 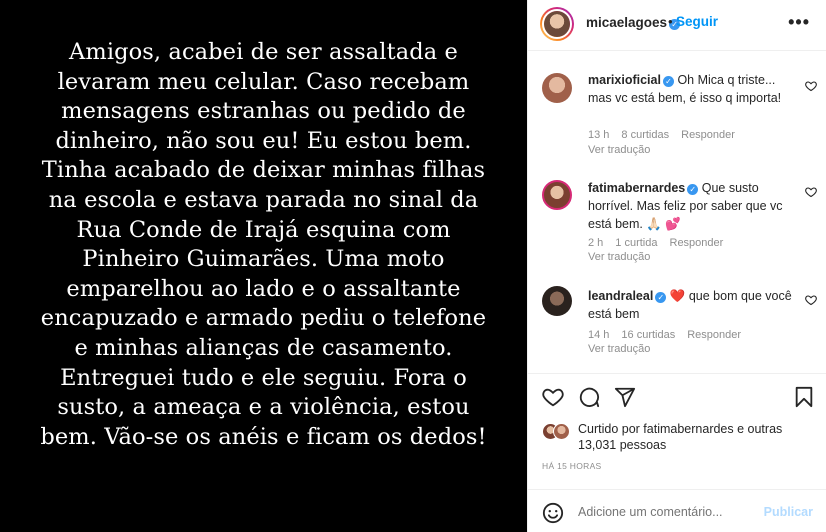 What do you see at coordinates (648, 335) in the screenshot?
I see `comment-likes: 16 curtidas` at bounding box center [648, 335].